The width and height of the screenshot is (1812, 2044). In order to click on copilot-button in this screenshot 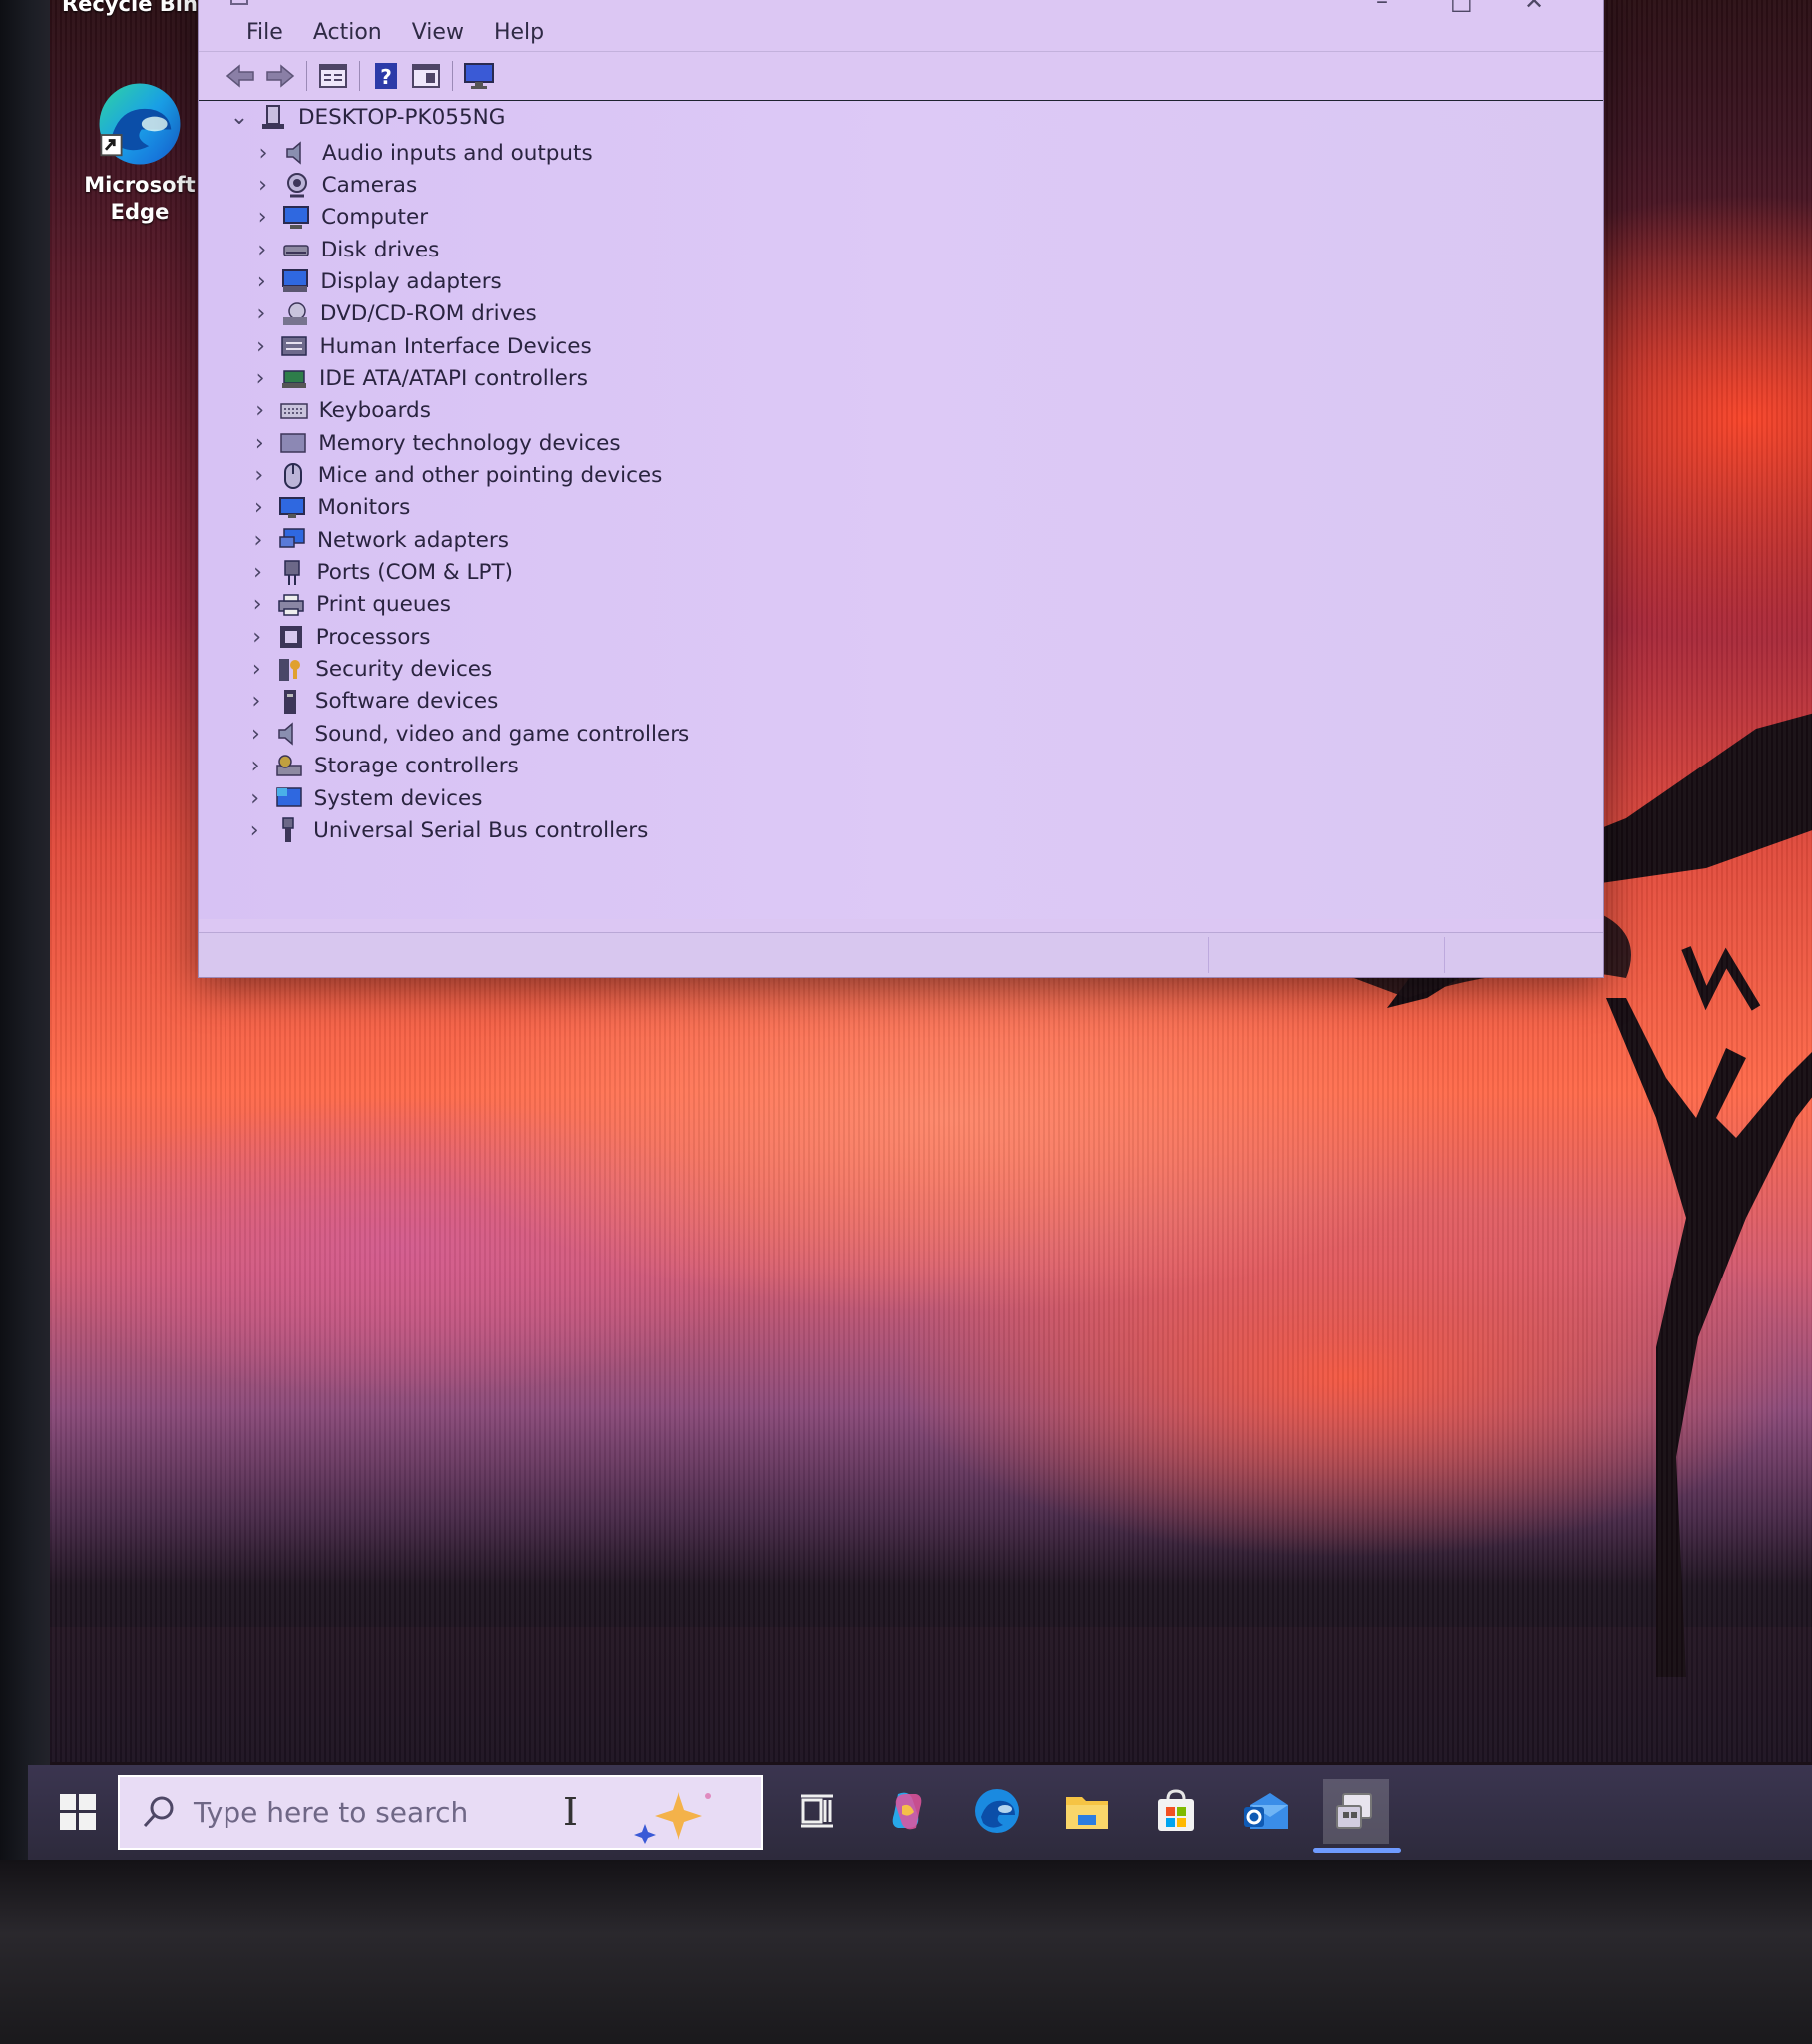, I will do `click(907, 1811)`.